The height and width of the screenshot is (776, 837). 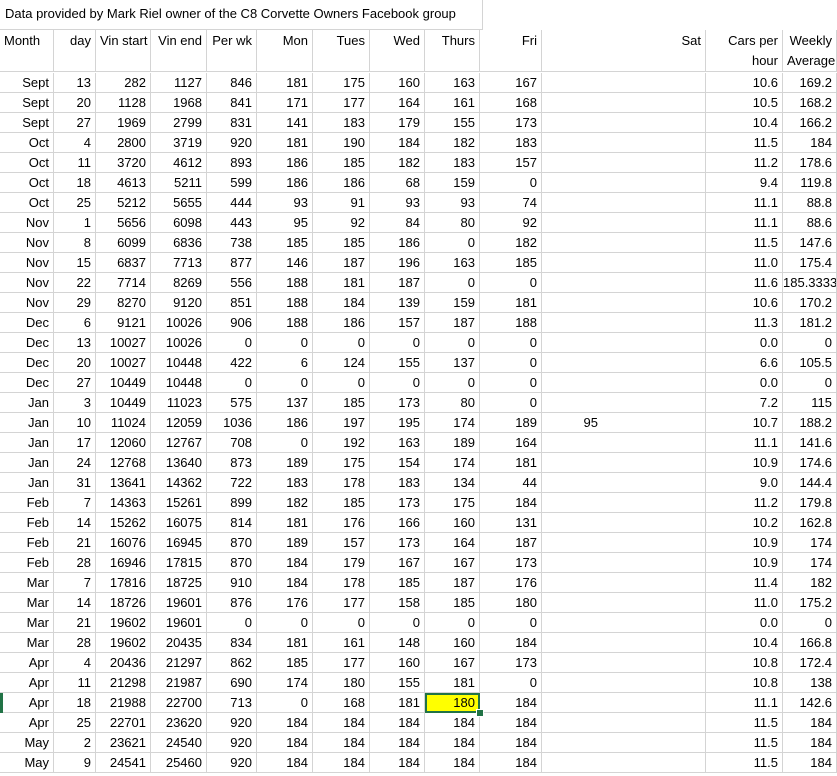 I want to click on cell-month: May, so click(x=27, y=763).